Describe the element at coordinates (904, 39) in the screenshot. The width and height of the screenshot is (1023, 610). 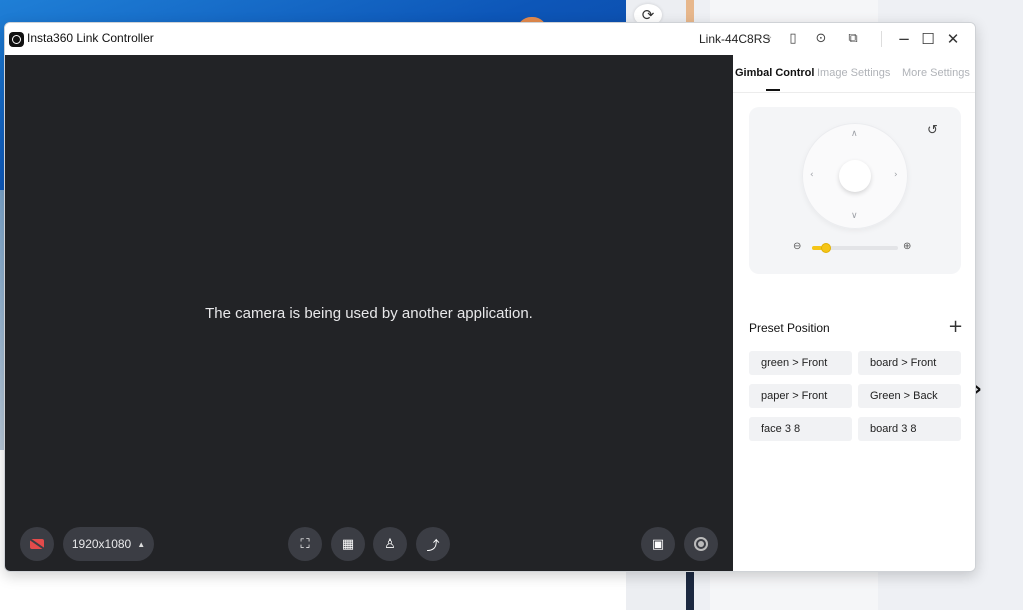
I see `minimize-icon: −` at that location.